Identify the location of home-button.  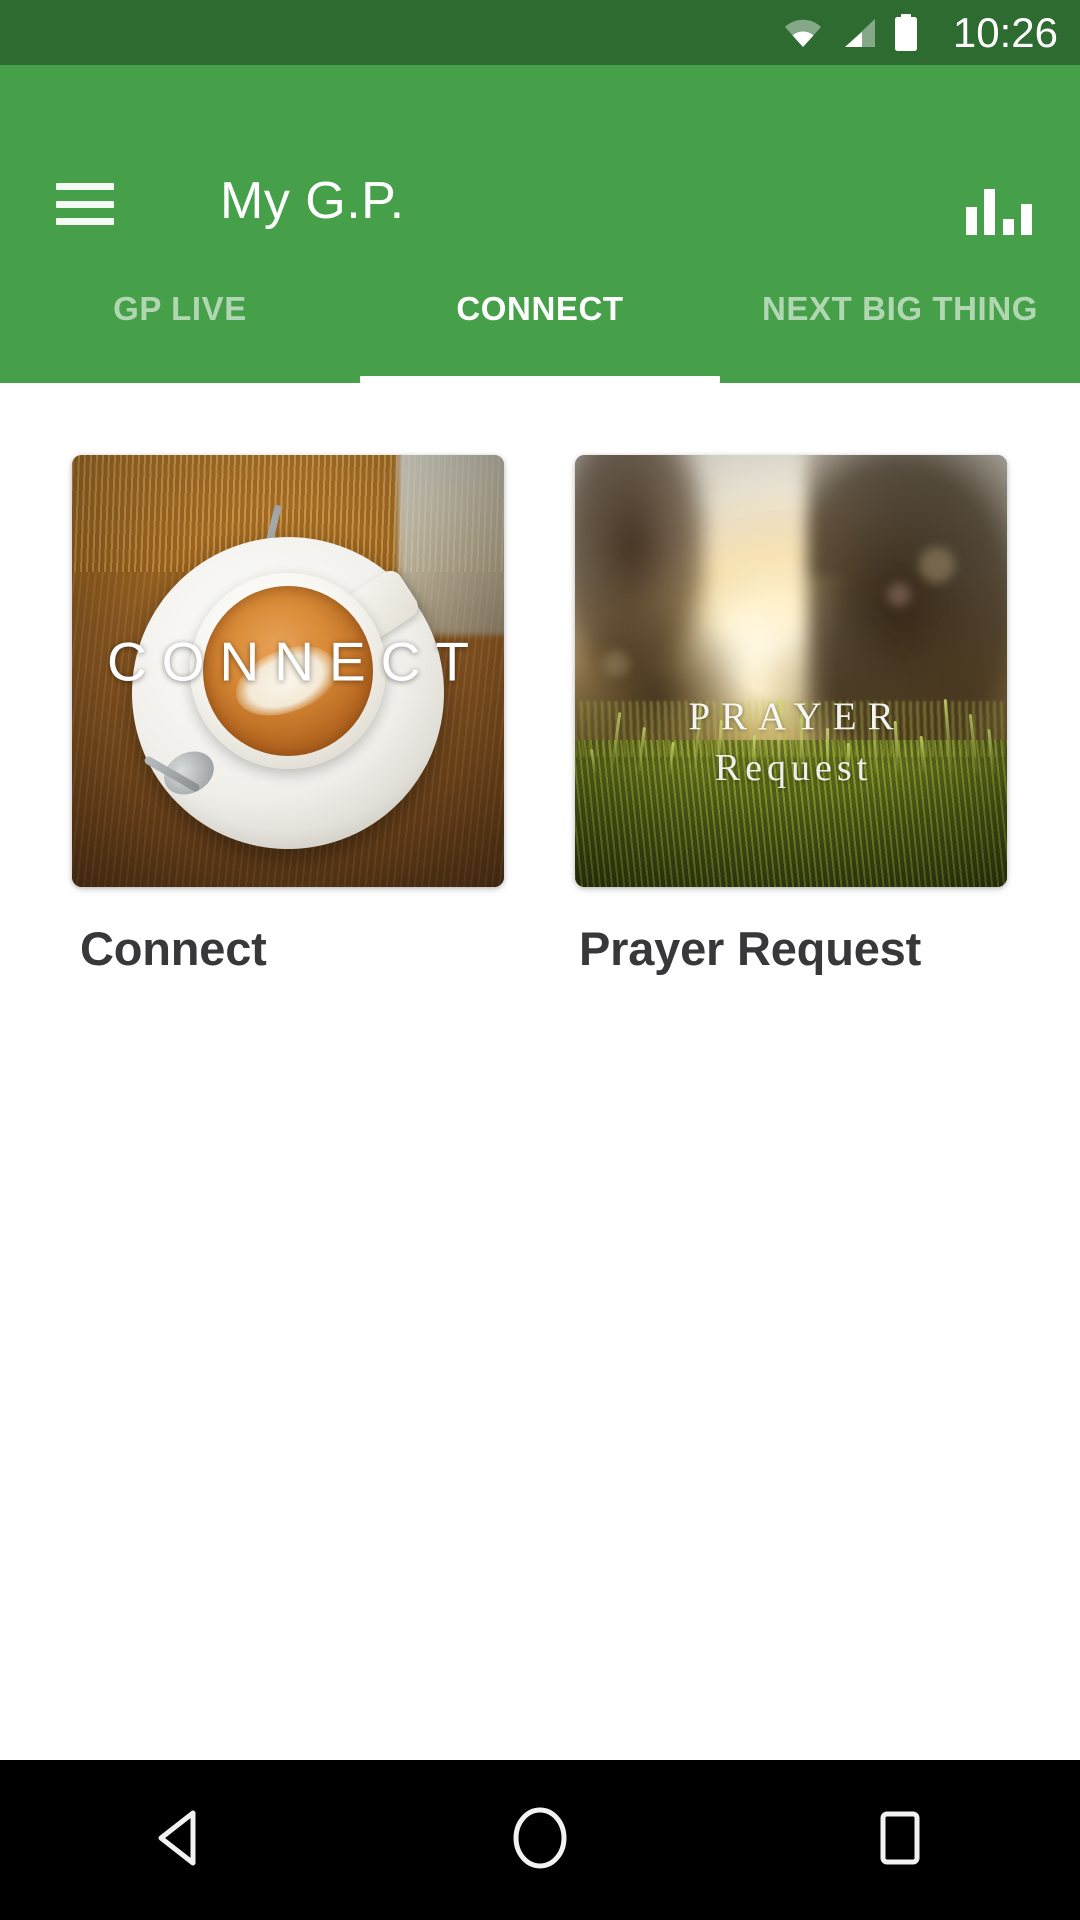
(540, 1840).